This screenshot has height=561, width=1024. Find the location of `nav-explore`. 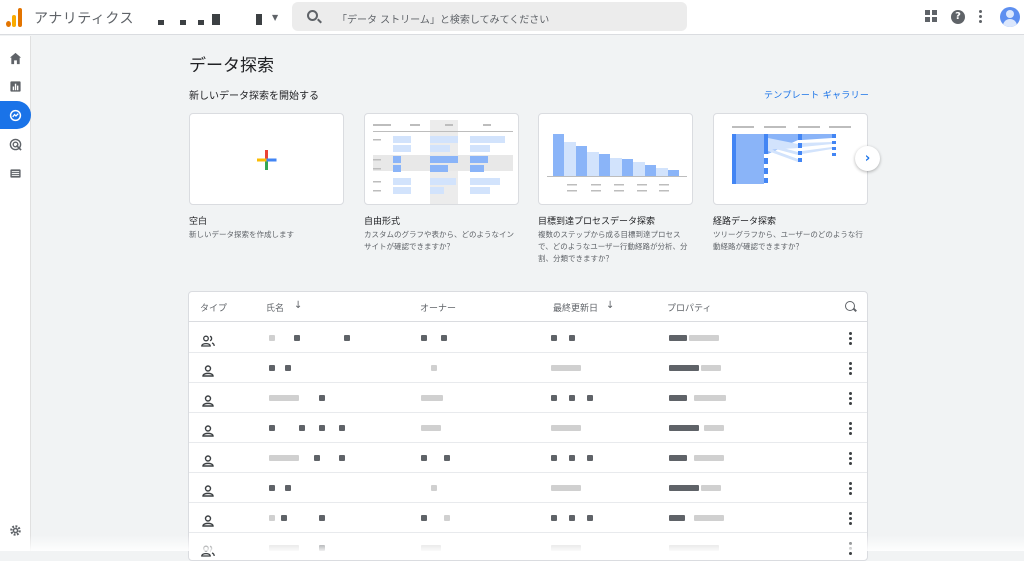

nav-explore is located at coordinates (15, 115).